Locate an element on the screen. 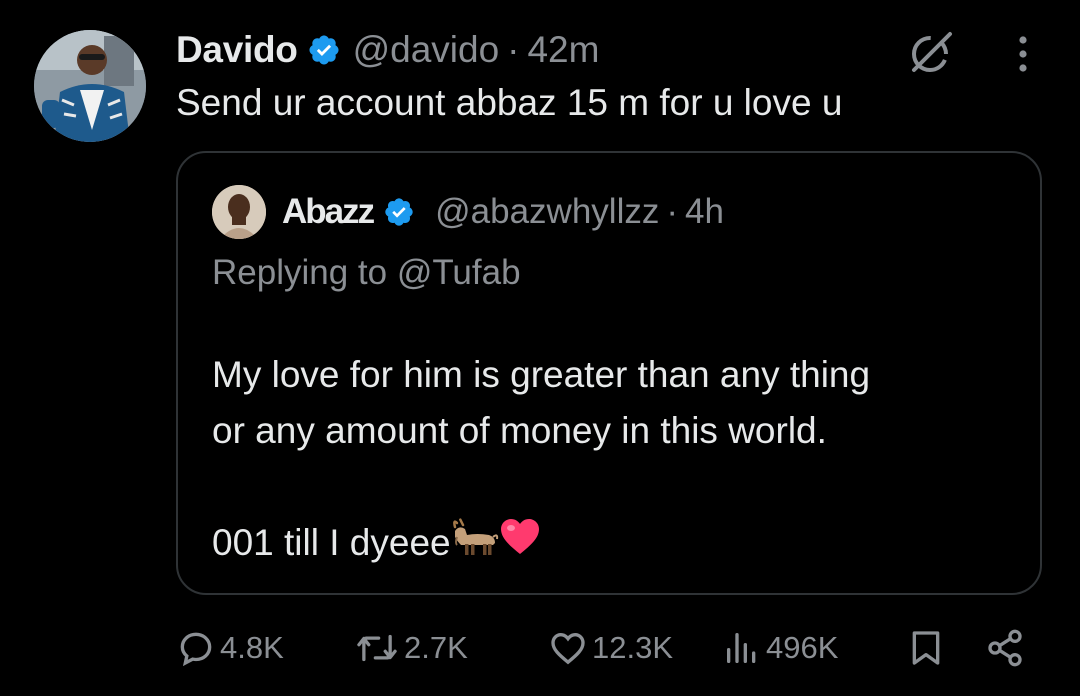  quoted-author-name: Abazz is located at coordinates (328, 211).